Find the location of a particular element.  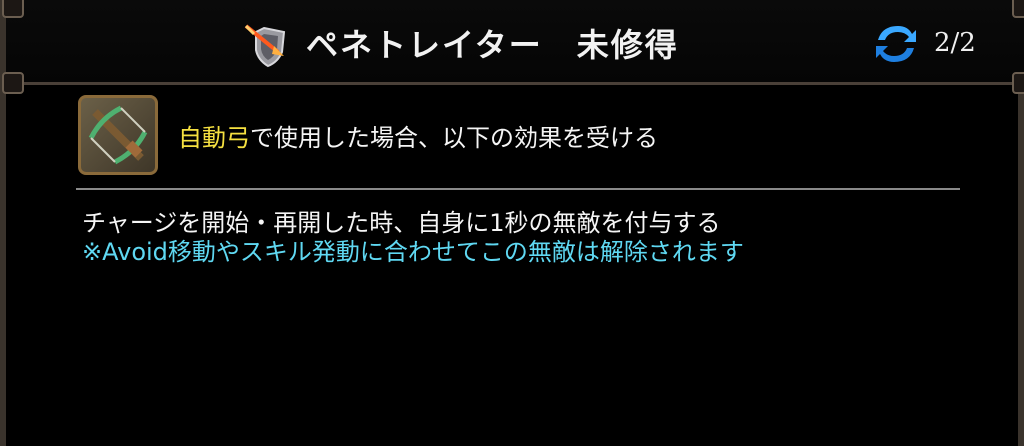

effect-note: ※Avoid移動やスキル発動に合わせてこの無敵は解除されます is located at coordinates (413, 252).